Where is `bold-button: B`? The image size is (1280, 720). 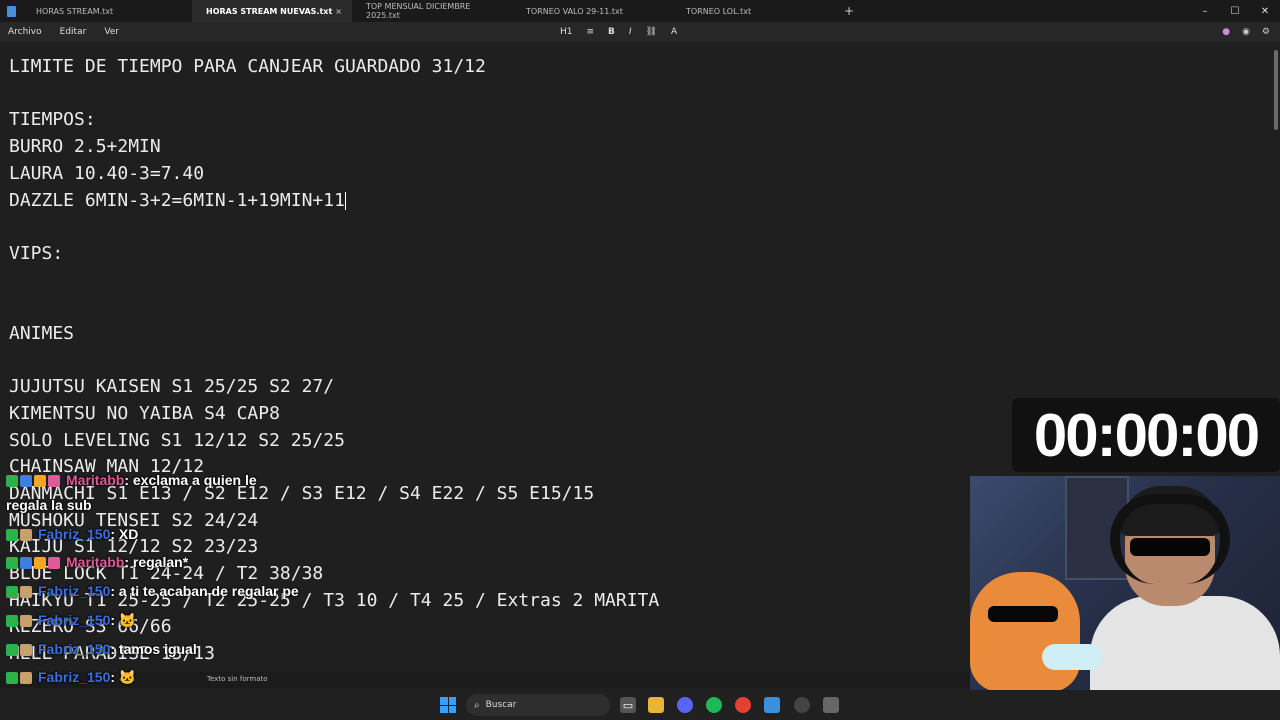 bold-button: B is located at coordinates (611, 32).